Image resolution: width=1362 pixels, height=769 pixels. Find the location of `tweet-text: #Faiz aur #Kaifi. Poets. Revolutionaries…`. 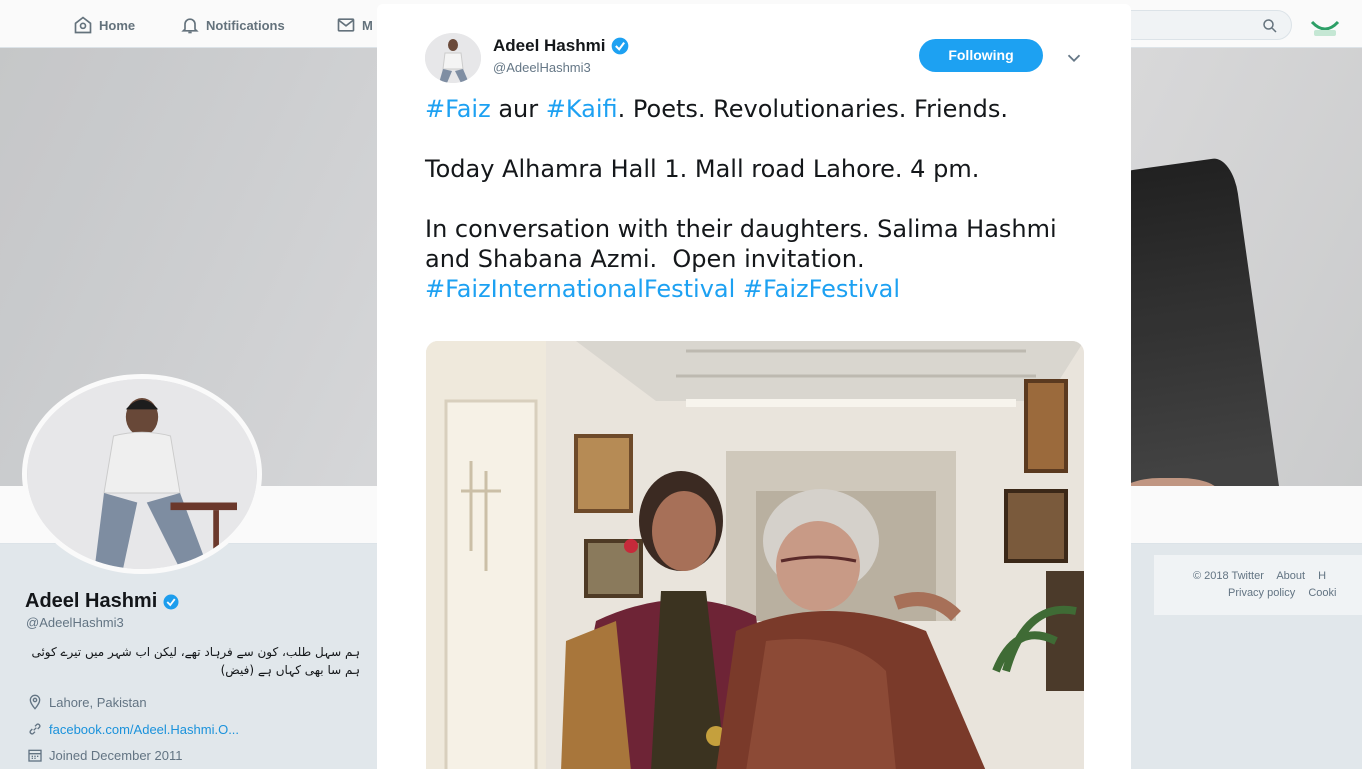

tweet-text: #Faiz aur #Kaifi. Poets. Revolutionaries… is located at coordinates (765, 199).